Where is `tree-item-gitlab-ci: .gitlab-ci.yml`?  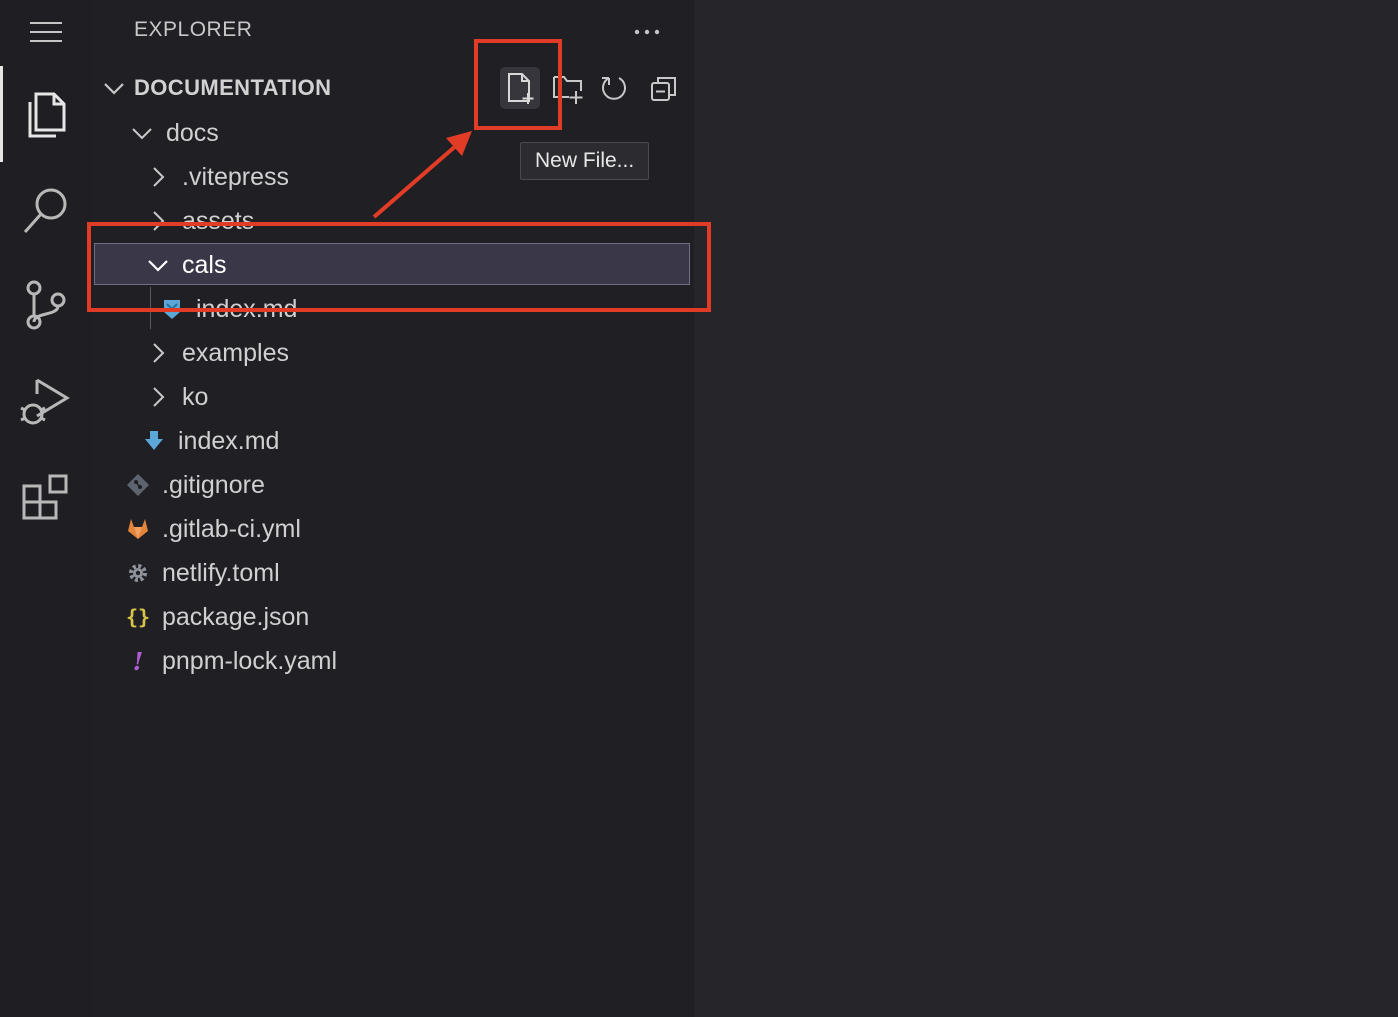
tree-item-gitlab-ci: .gitlab-ci.yml is located at coordinates (393, 529).